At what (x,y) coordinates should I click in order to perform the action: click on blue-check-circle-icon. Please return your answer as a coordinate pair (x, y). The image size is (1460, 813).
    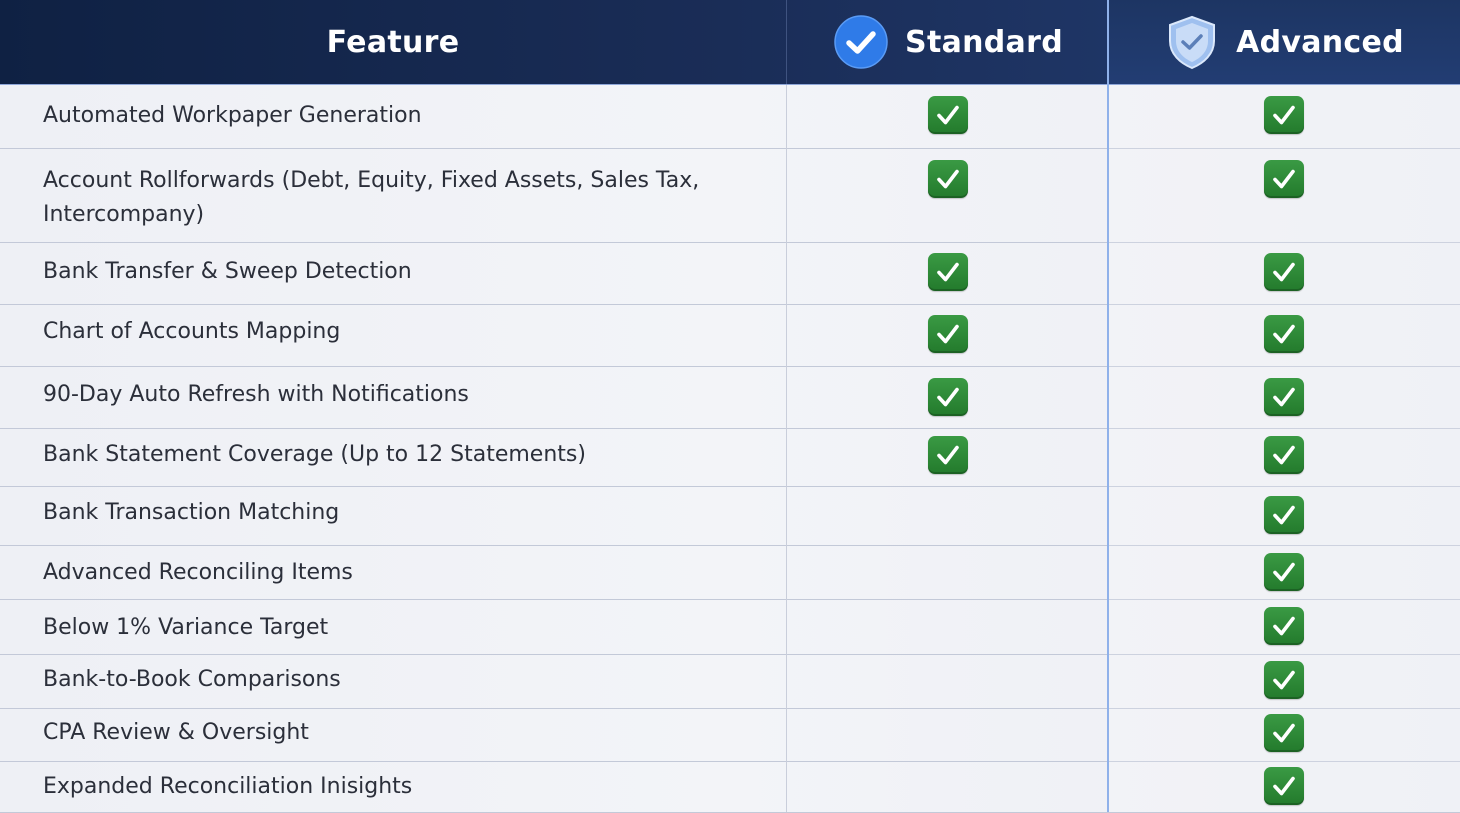
    Looking at the image, I should click on (861, 42).